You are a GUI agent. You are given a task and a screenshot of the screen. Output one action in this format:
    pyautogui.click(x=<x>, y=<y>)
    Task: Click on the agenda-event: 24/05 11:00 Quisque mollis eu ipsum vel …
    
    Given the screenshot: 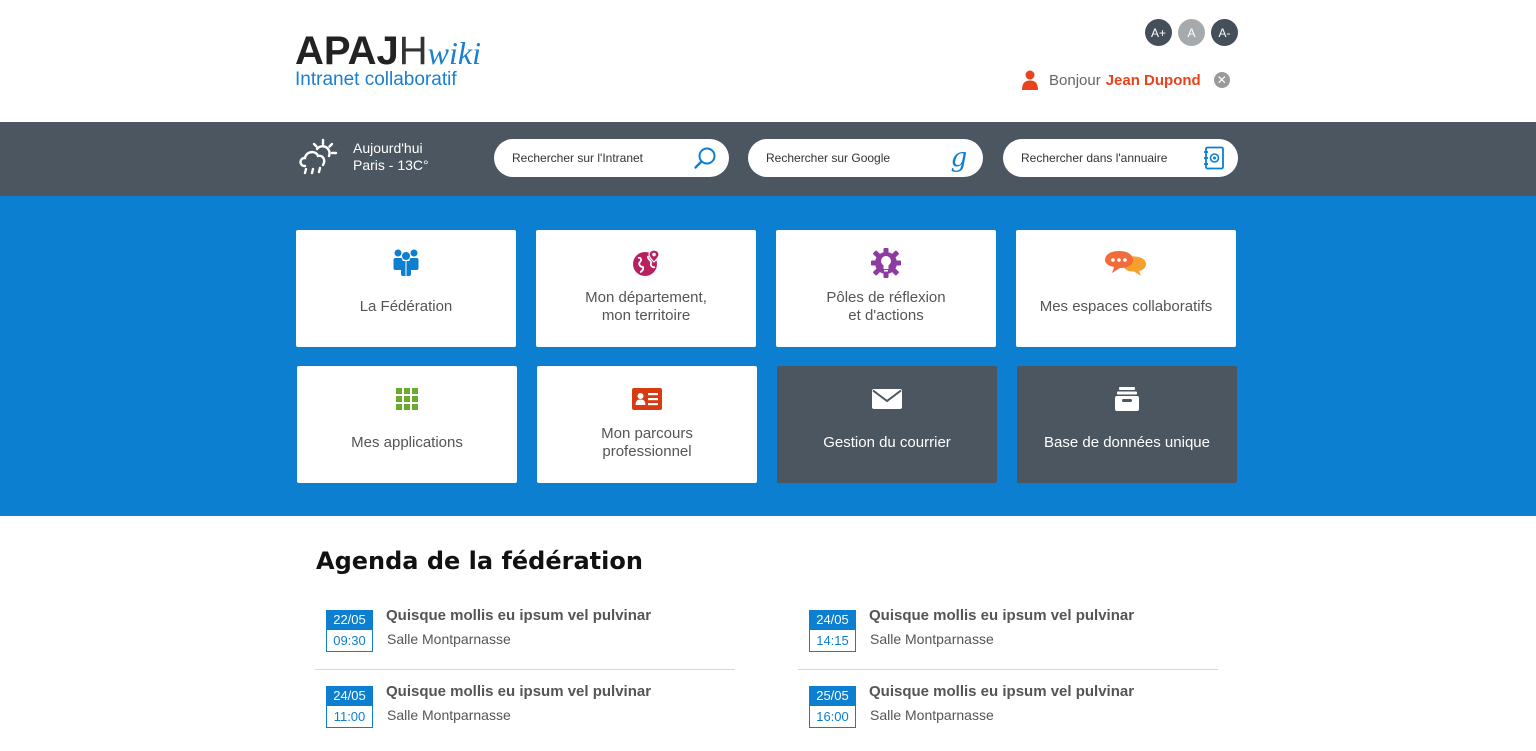 What is the action you would take?
    pyautogui.click(x=526, y=715)
    